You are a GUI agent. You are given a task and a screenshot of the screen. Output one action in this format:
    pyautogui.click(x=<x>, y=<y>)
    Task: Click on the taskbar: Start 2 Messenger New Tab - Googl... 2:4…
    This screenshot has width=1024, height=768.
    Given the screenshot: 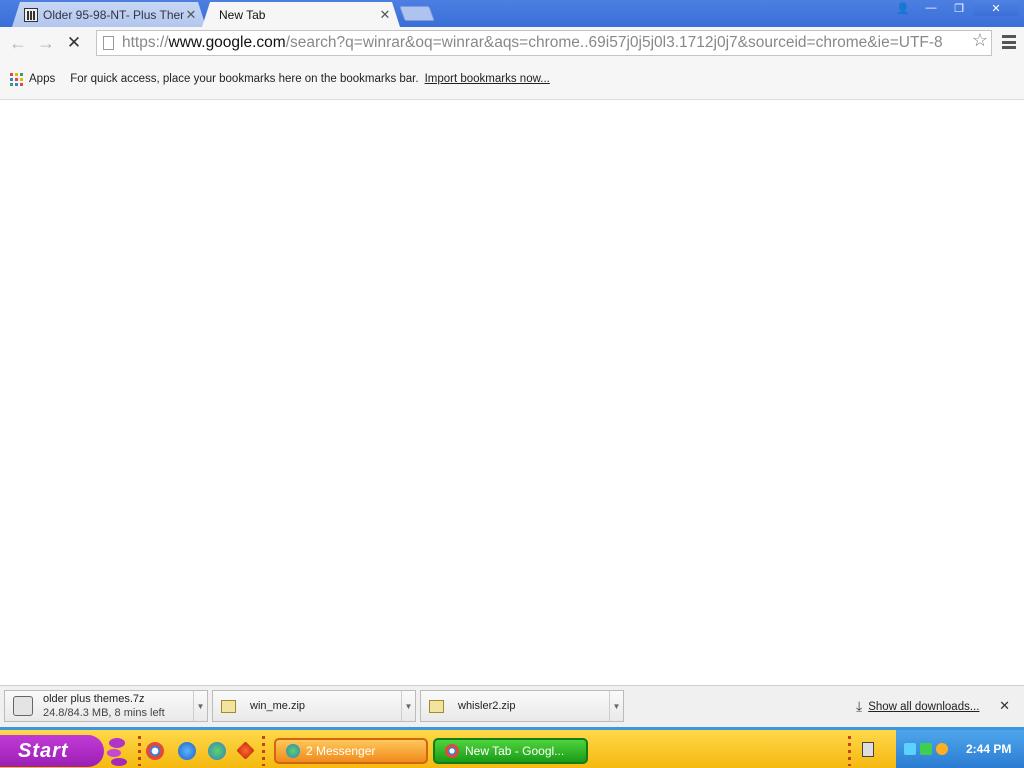 What is the action you would take?
    pyautogui.click(x=512, y=747)
    